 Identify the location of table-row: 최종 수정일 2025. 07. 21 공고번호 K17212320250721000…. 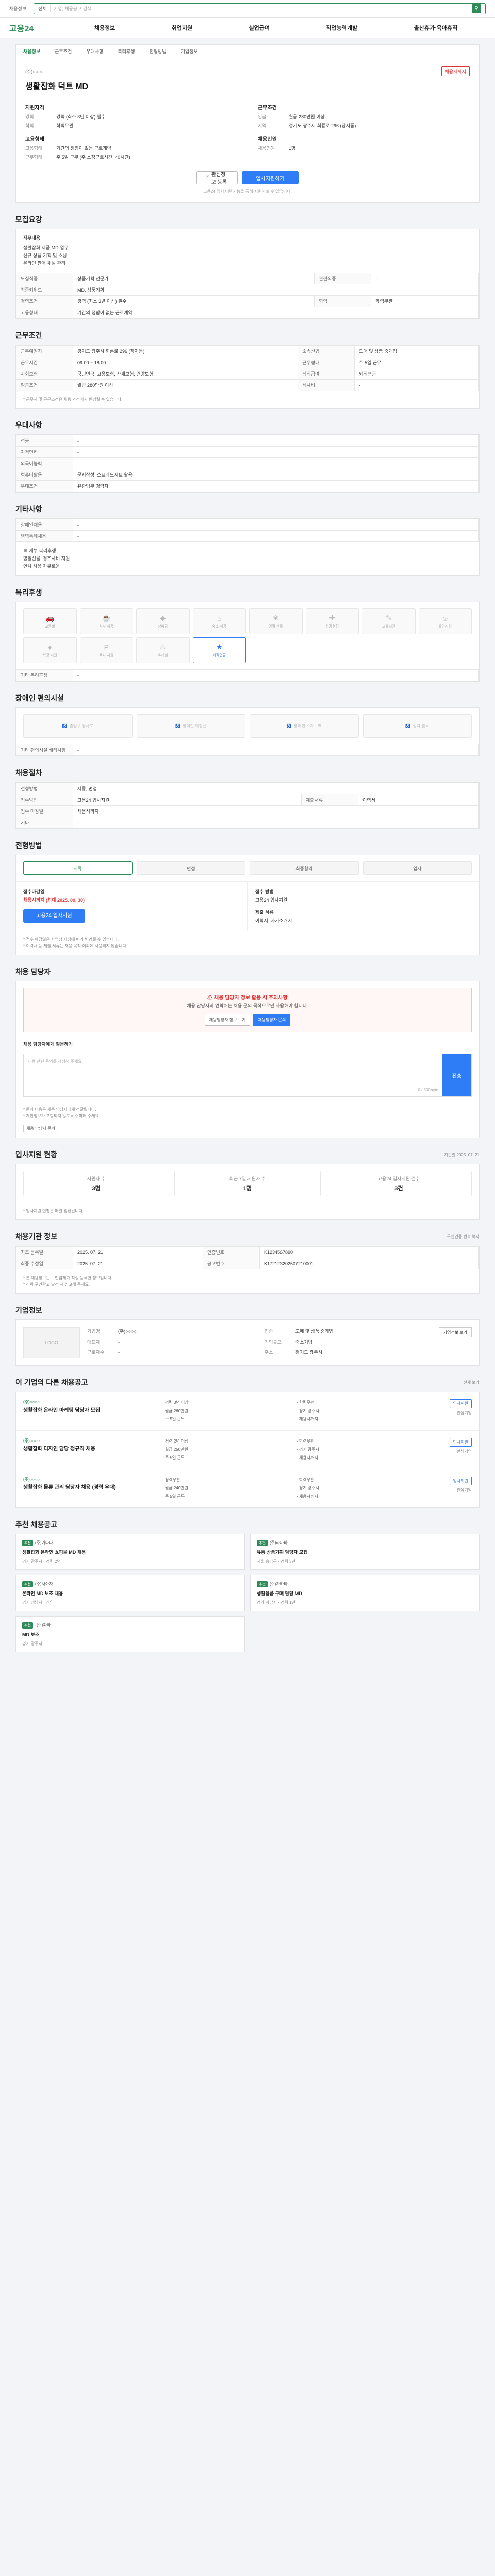
(248, 1263).